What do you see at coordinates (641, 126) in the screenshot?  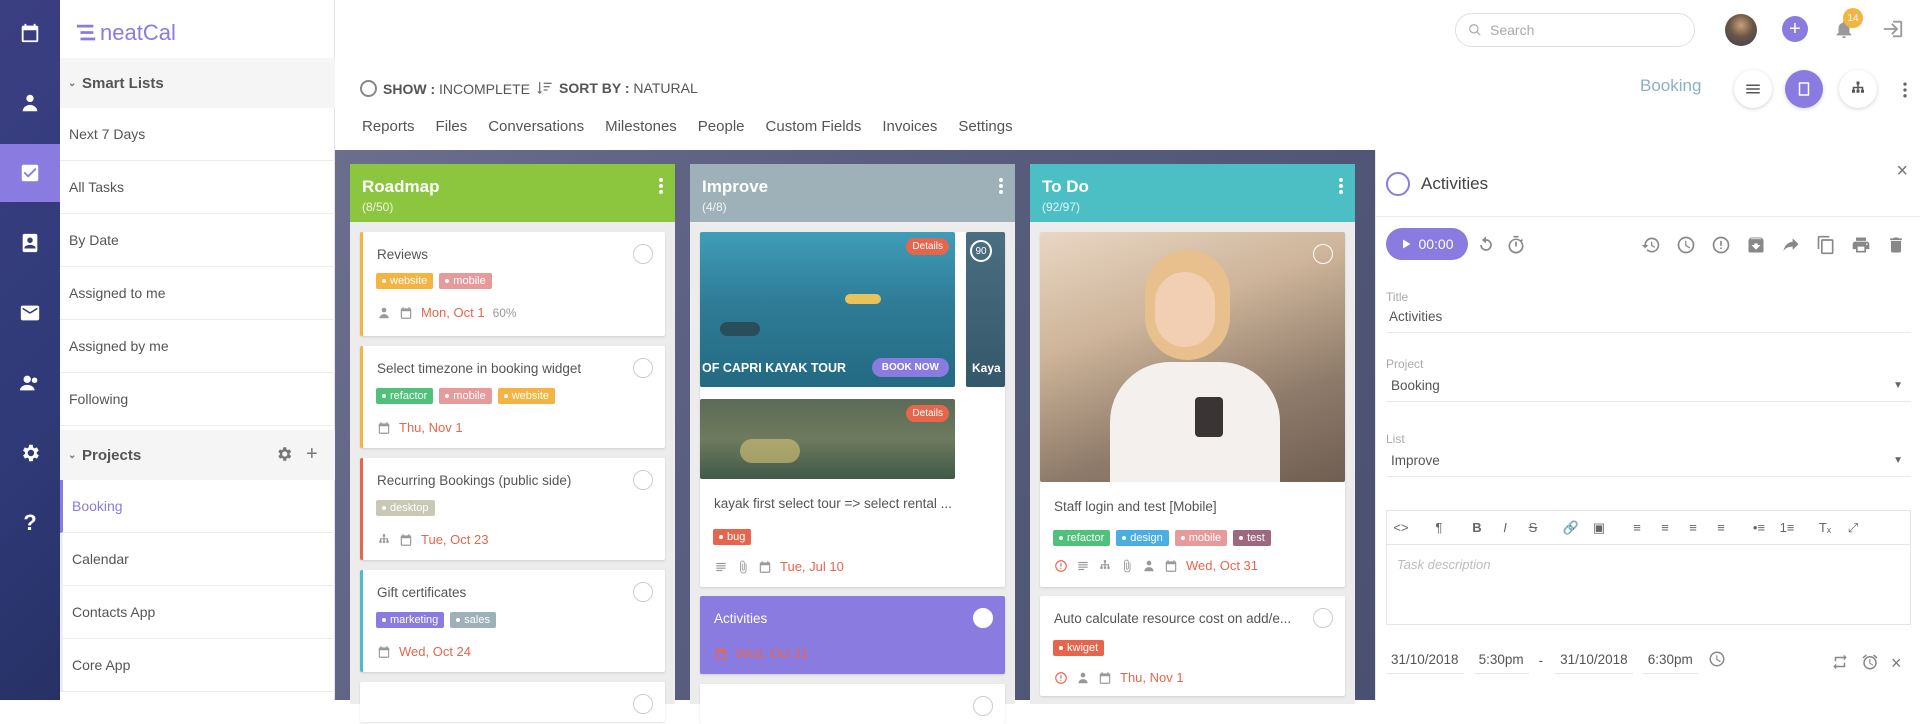 I see `tab-milestones: Milestones` at bounding box center [641, 126].